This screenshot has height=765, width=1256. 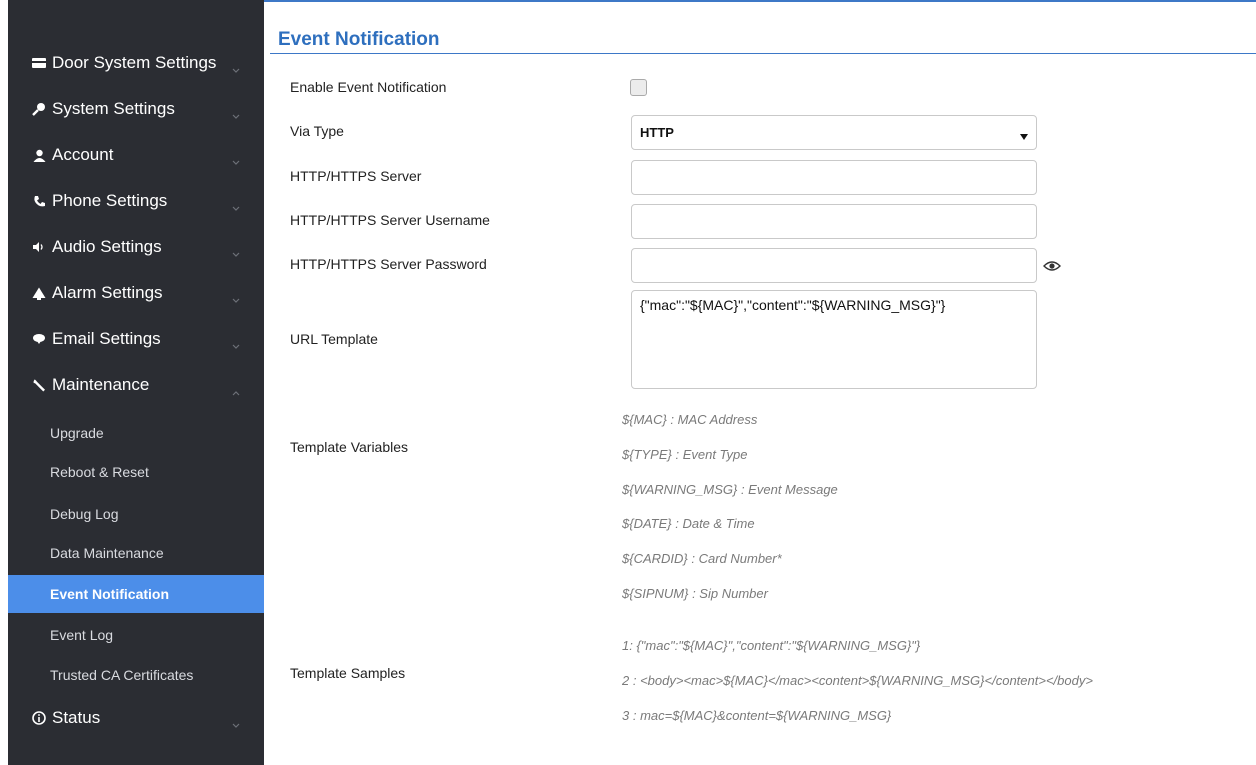 What do you see at coordinates (757, 715) in the screenshot?
I see `template-sample: 3 : mac=${MAC}&content=${WARNING_MSG}` at bounding box center [757, 715].